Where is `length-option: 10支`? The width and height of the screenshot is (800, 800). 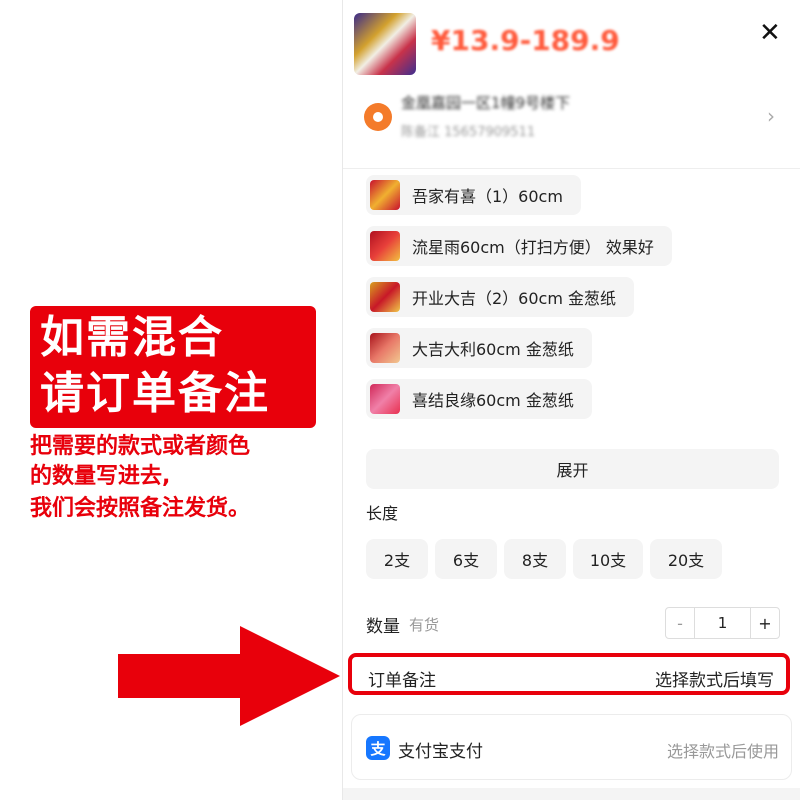
length-option: 10支 is located at coordinates (608, 559).